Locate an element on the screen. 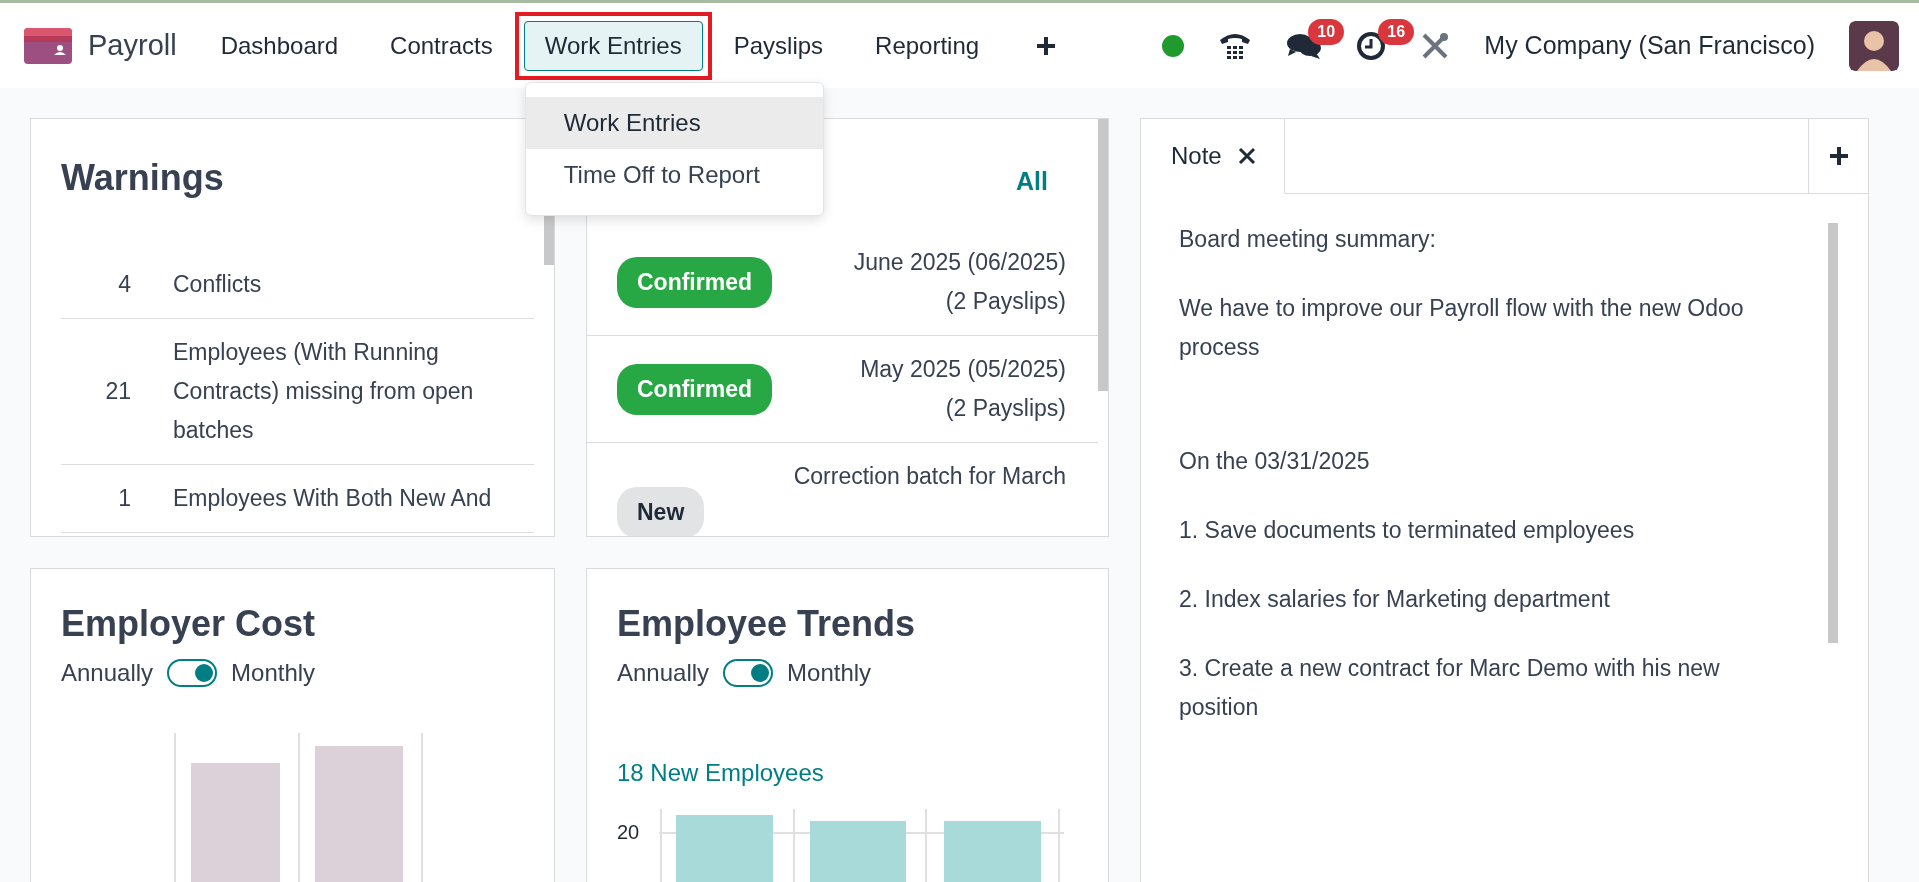  user-avatar is located at coordinates (1874, 45).